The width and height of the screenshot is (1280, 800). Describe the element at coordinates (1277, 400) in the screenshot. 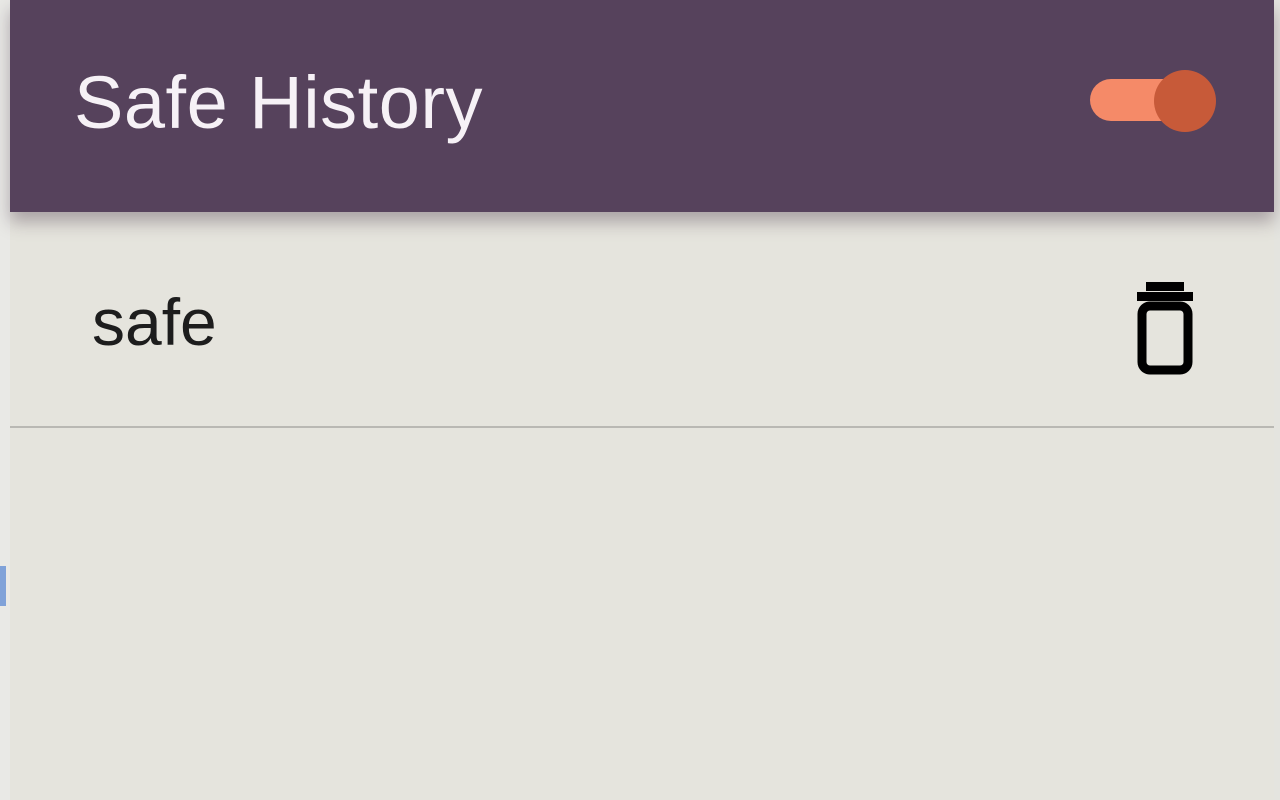

I see `background-page-edge-right` at that location.